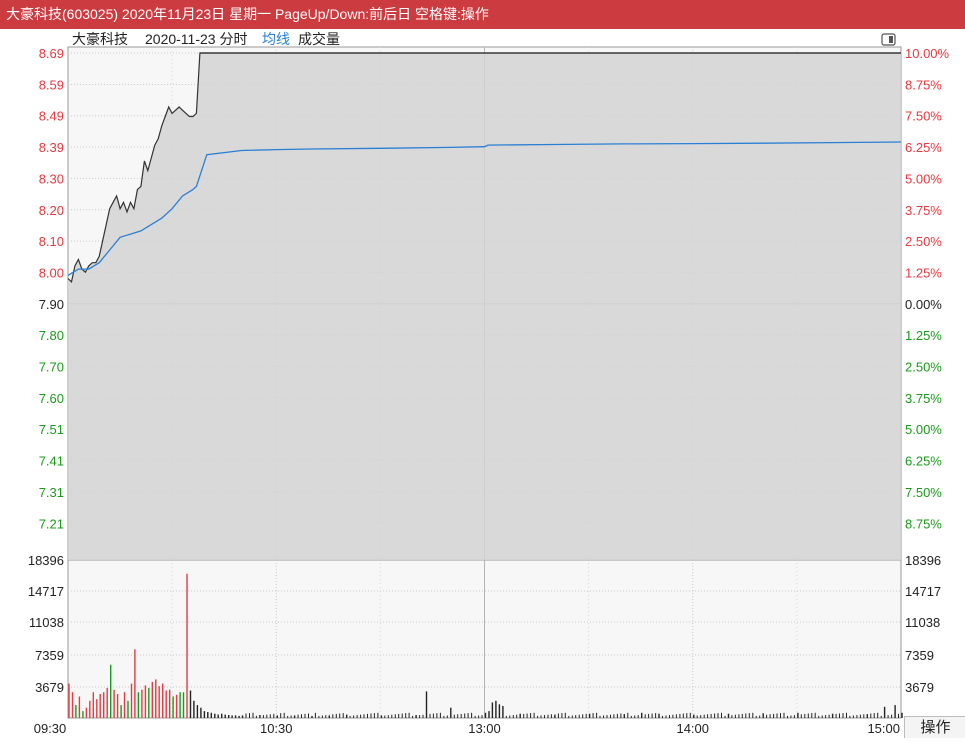 The image size is (965, 742). Describe the element at coordinates (50, 728) in the screenshot. I see `time-tick-label: 09:30` at that location.